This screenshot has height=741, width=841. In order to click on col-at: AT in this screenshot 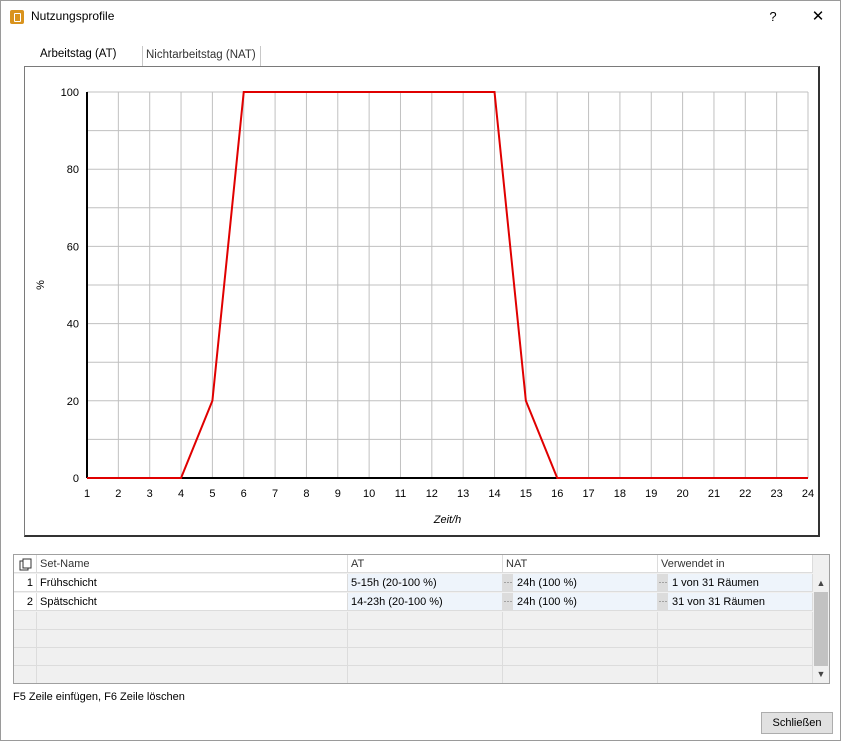, I will do `click(425, 564)`.